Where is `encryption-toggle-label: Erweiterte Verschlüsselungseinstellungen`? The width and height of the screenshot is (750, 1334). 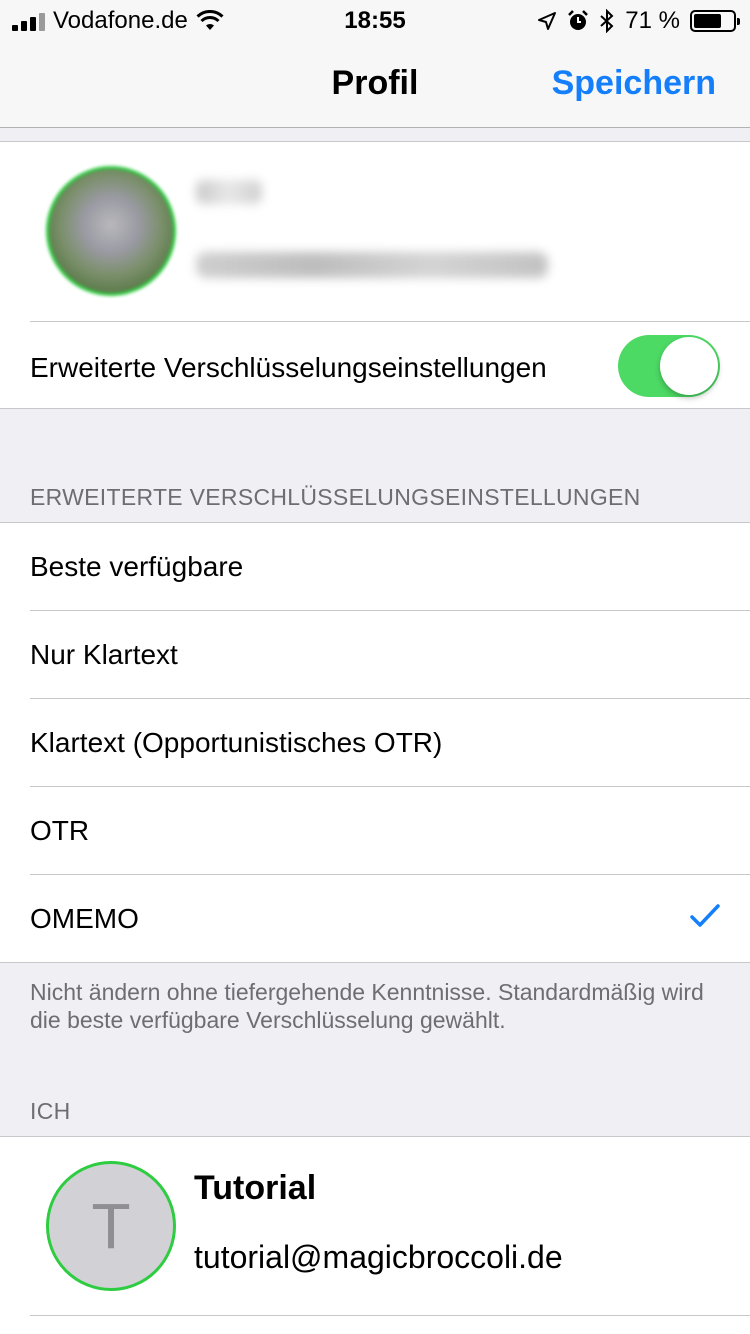
encryption-toggle-label: Erweiterte Verschlüsselungseinstellungen is located at coordinates (288, 367).